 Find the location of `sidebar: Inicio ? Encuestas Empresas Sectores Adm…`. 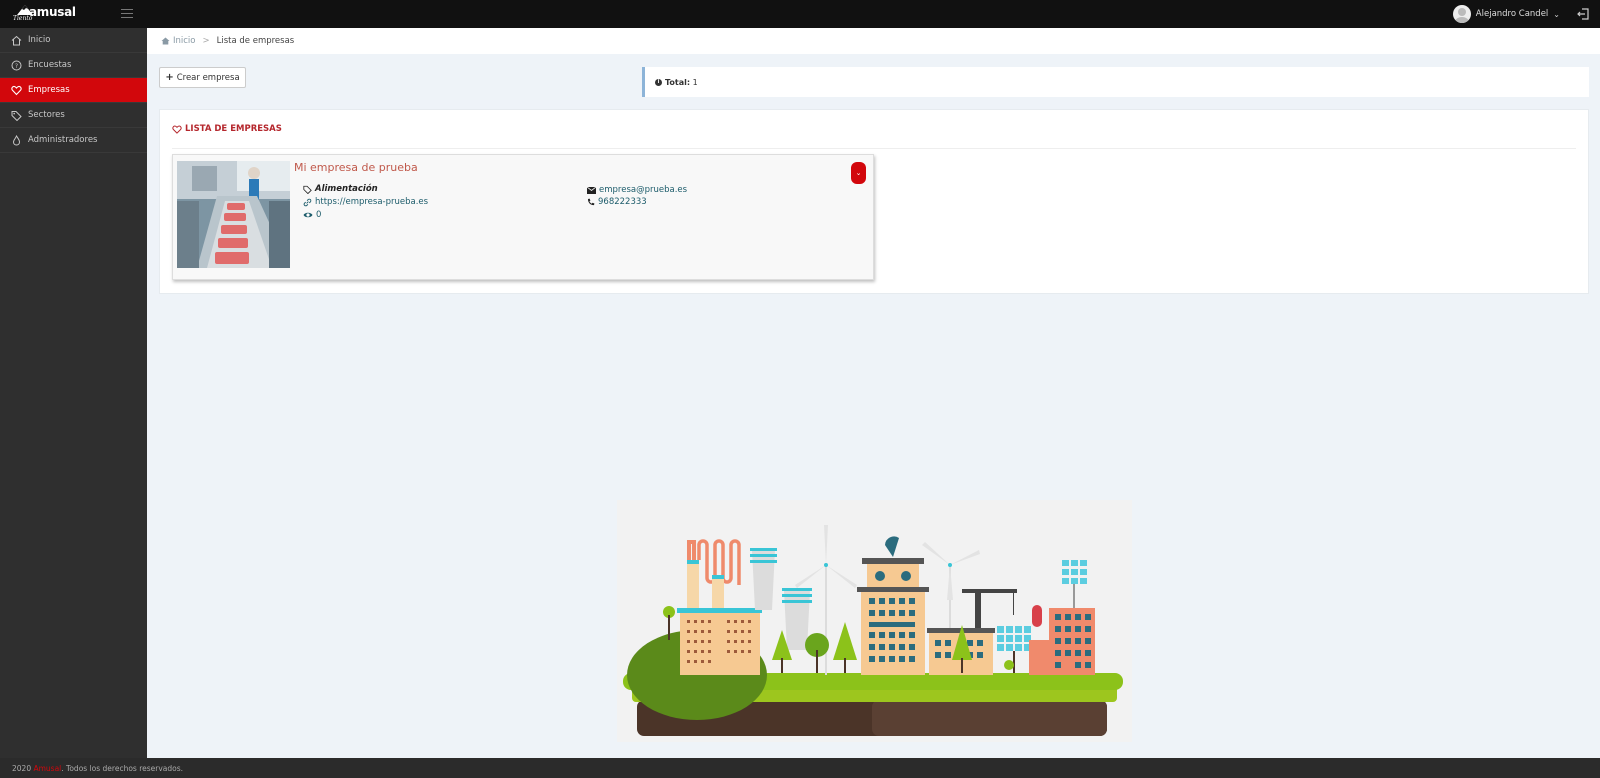

sidebar: Inicio ? Encuestas Empresas Sectores Adm… is located at coordinates (73, 393).